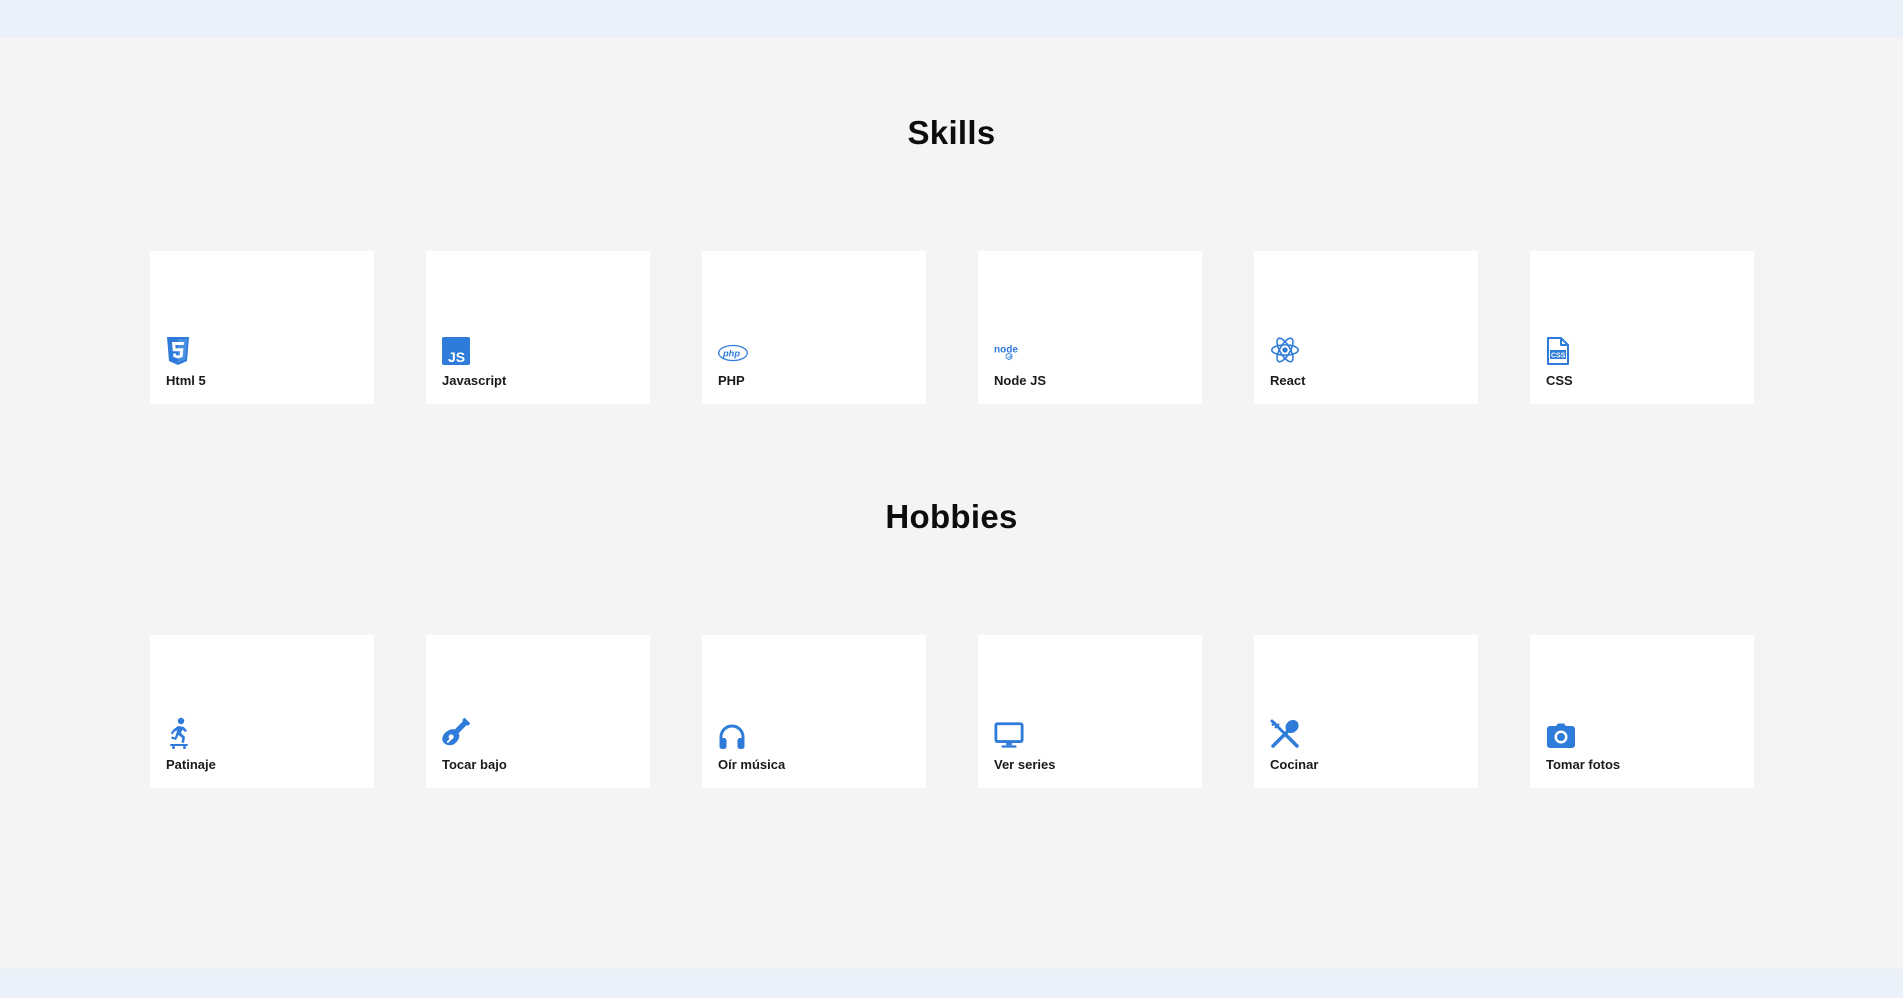  What do you see at coordinates (1020, 380) in the screenshot?
I see `skill-label: Node JS` at bounding box center [1020, 380].